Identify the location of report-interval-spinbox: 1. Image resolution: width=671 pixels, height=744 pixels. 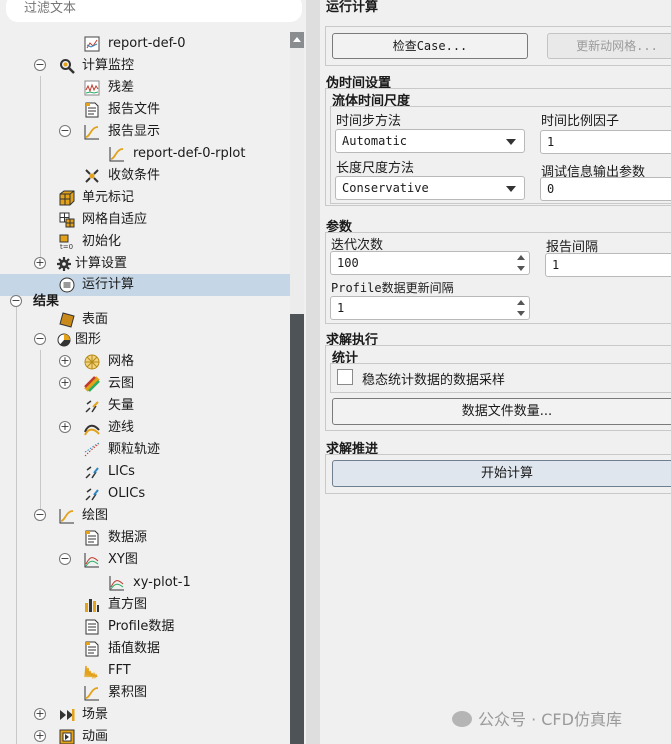
(608, 265).